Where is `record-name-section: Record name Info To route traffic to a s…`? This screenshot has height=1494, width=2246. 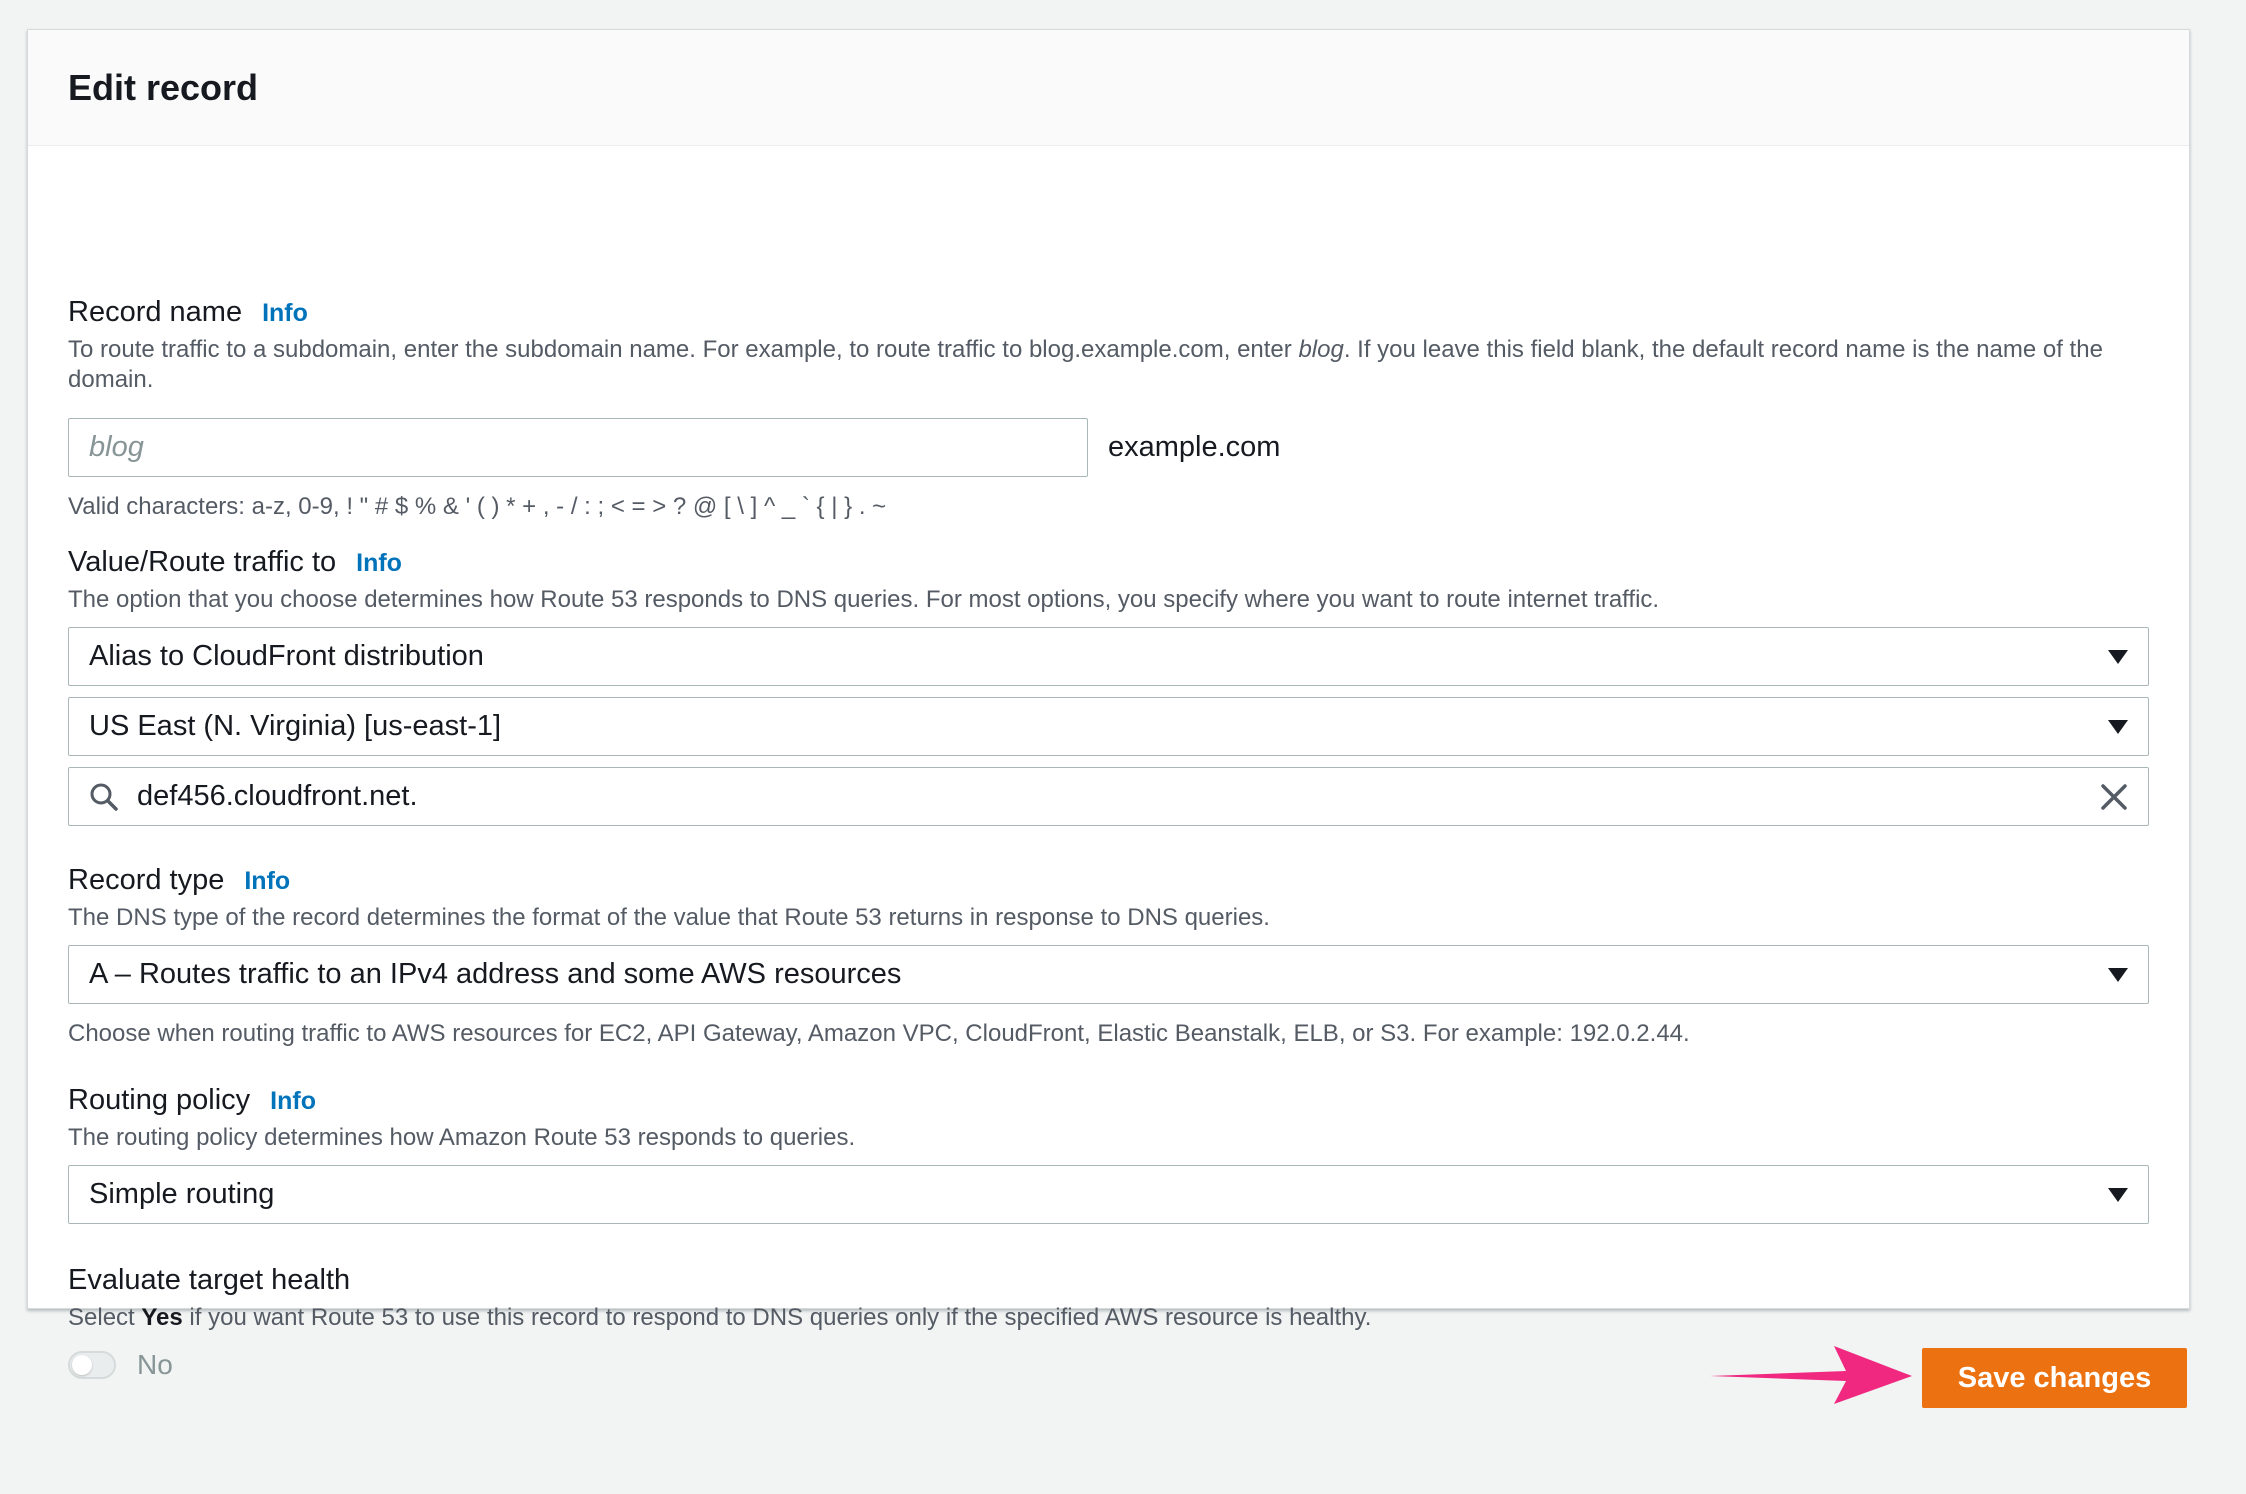 record-name-section: Record name Info To route traffic to a s… is located at coordinates (1108, 408).